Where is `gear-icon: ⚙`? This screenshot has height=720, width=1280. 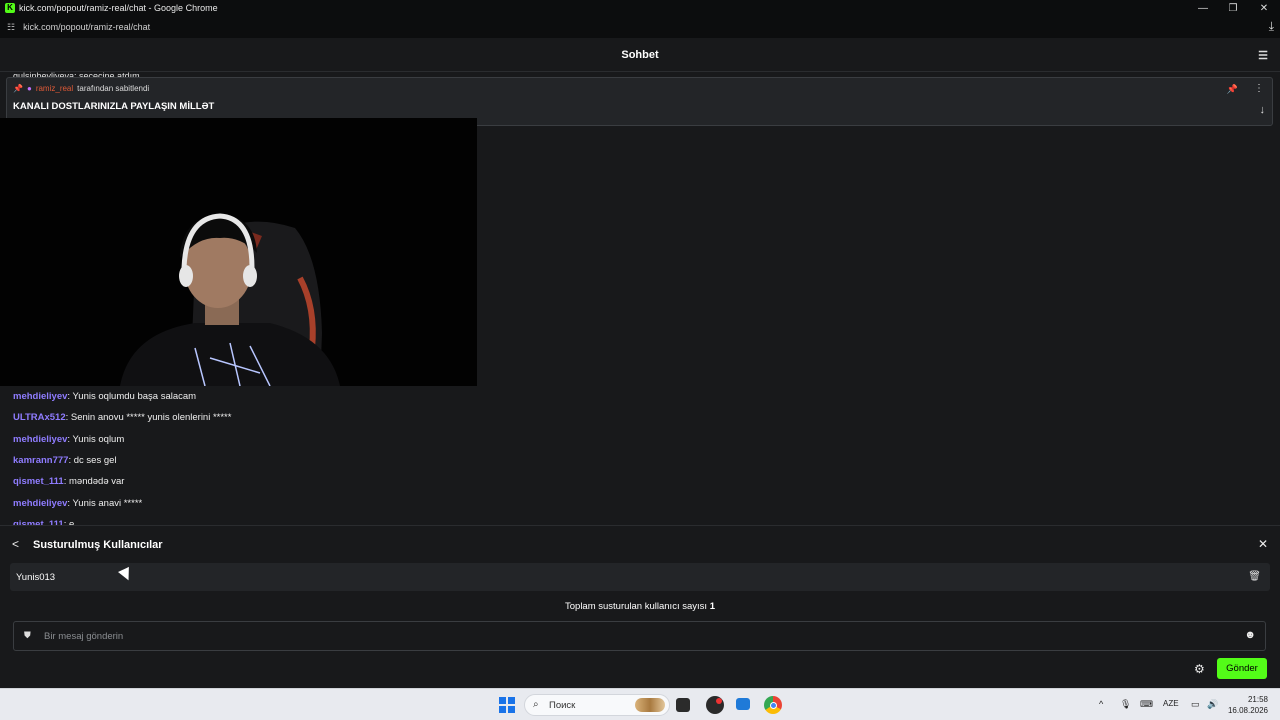 gear-icon: ⚙ is located at coordinates (1199, 669).